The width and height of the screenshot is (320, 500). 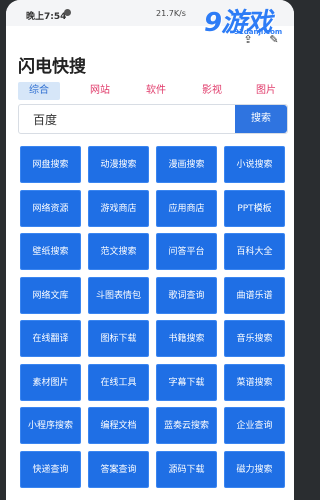 What do you see at coordinates (39, 91) in the screenshot?
I see `tab-general: 综合` at bounding box center [39, 91].